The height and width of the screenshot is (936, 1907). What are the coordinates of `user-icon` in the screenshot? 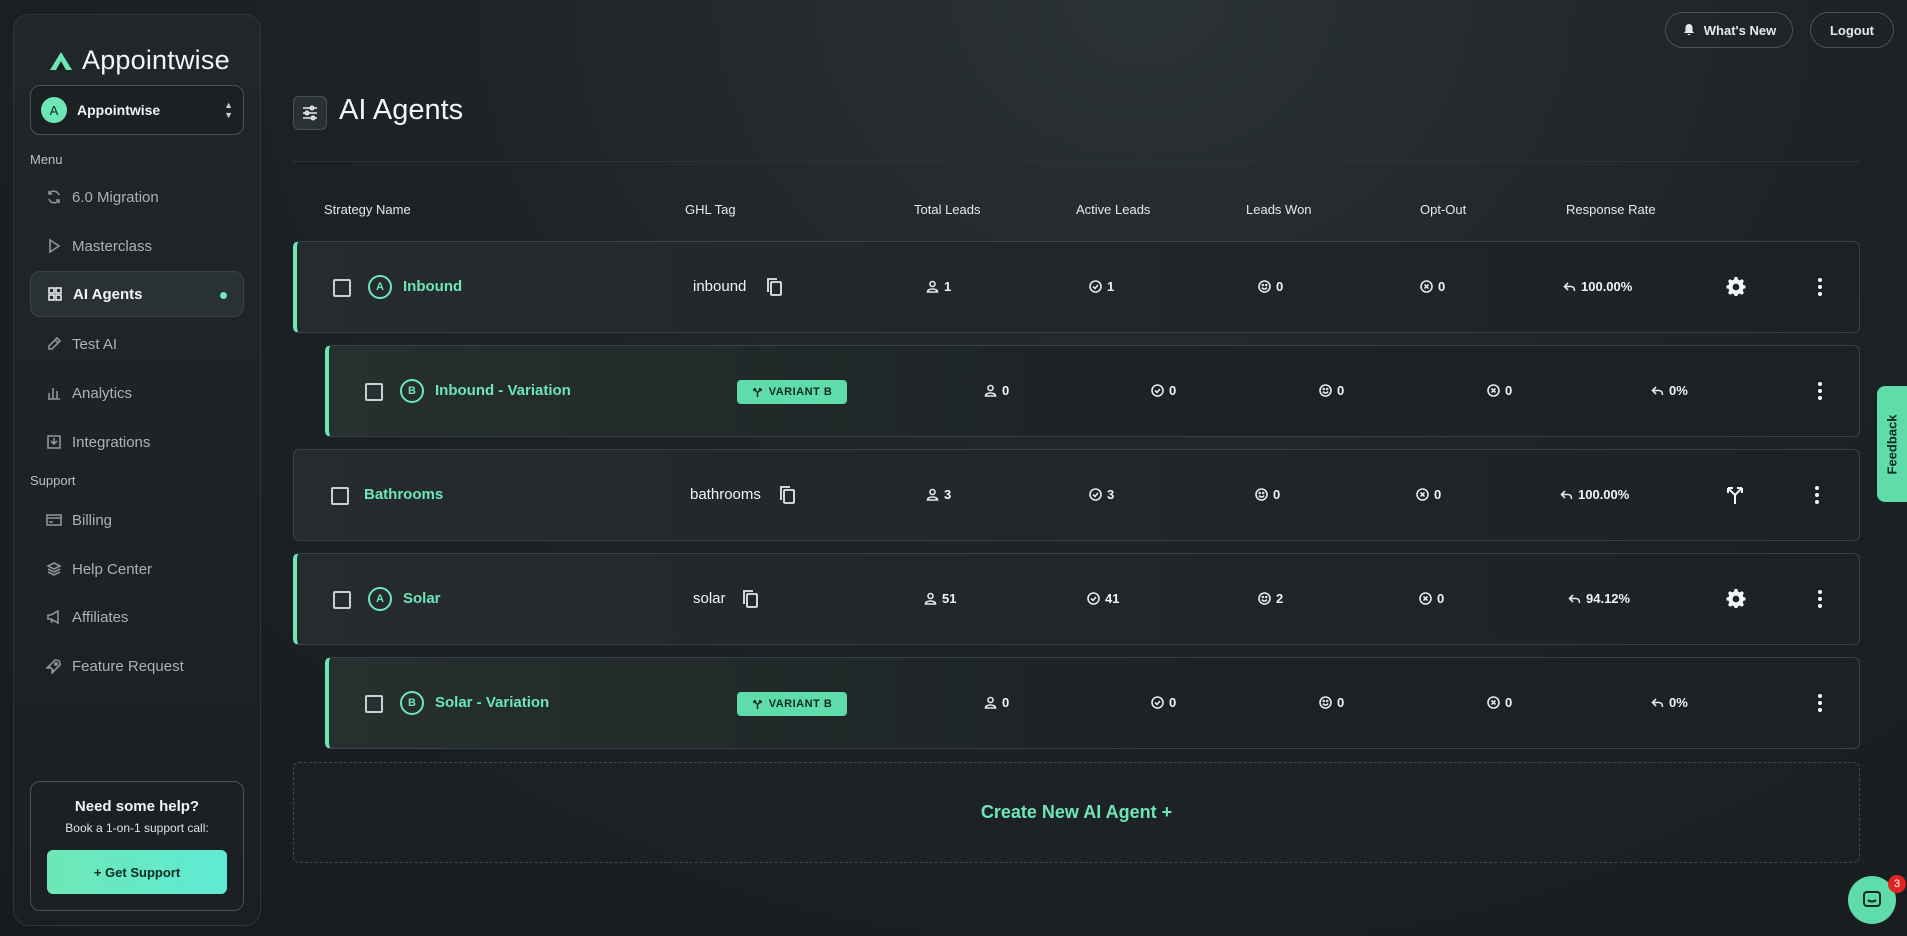 It's located at (990, 702).